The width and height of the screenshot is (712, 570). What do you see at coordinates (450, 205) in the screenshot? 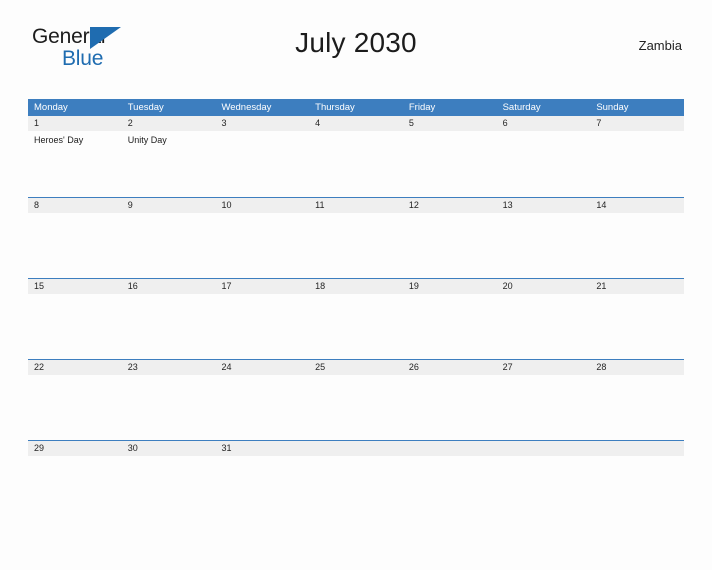
I see `day-number: 12` at bounding box center [450, 205].